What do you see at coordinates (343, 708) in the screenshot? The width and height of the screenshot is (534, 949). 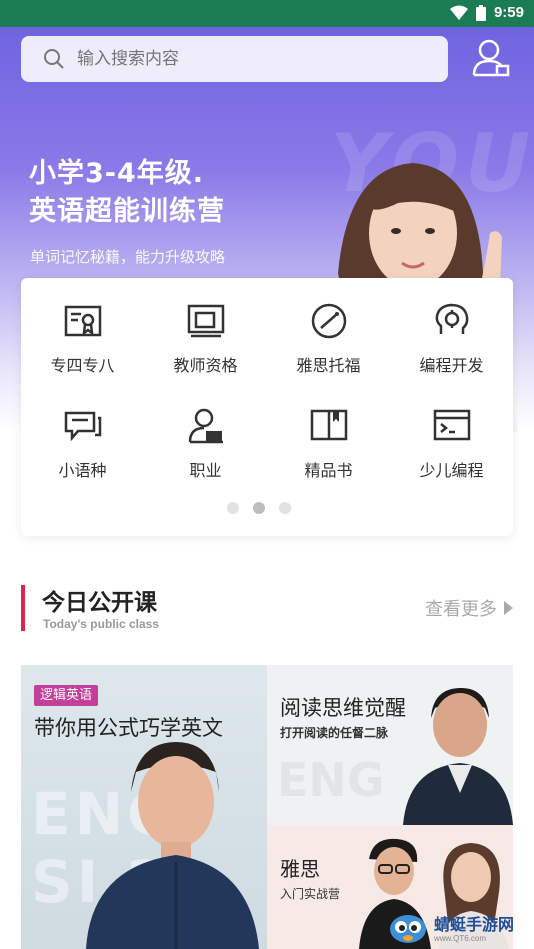 I see `course-title: 阅读思维觉醒` at bounding box center [343, 708].